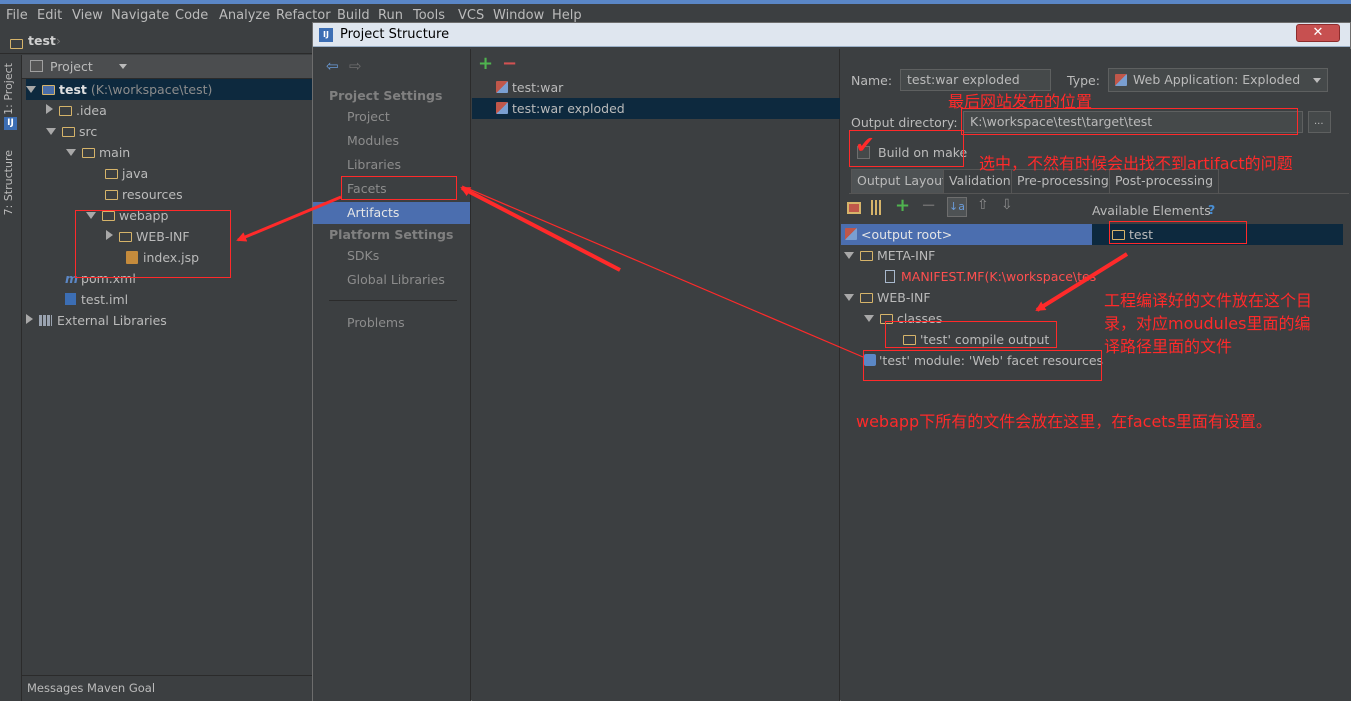 The height and width of the screenshot is (701, 1351). I want to click on annotation-webapp: webapp下所有的文件会放在这里，在facets里面有设置。, so click(1064, 421).